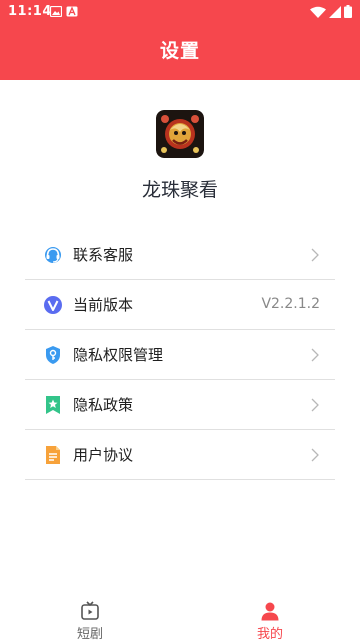 The width and height of the screenshot is (360, 640). Describe the element at coordinates (56, 11) in the screenshot. I see `gallery-notification-icon` at that location.